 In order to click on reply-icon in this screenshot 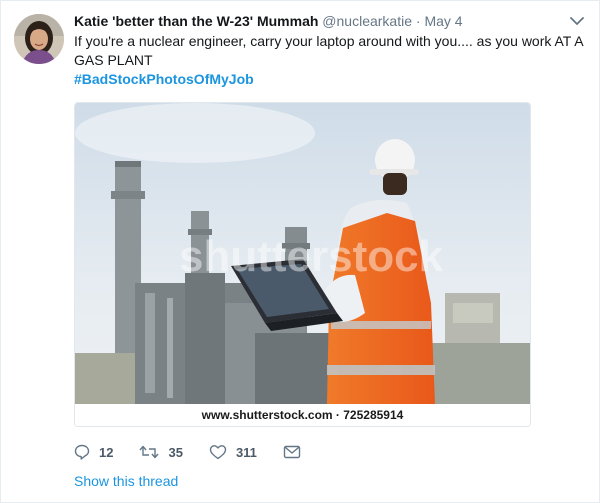, I will do `click(82, 452)`.